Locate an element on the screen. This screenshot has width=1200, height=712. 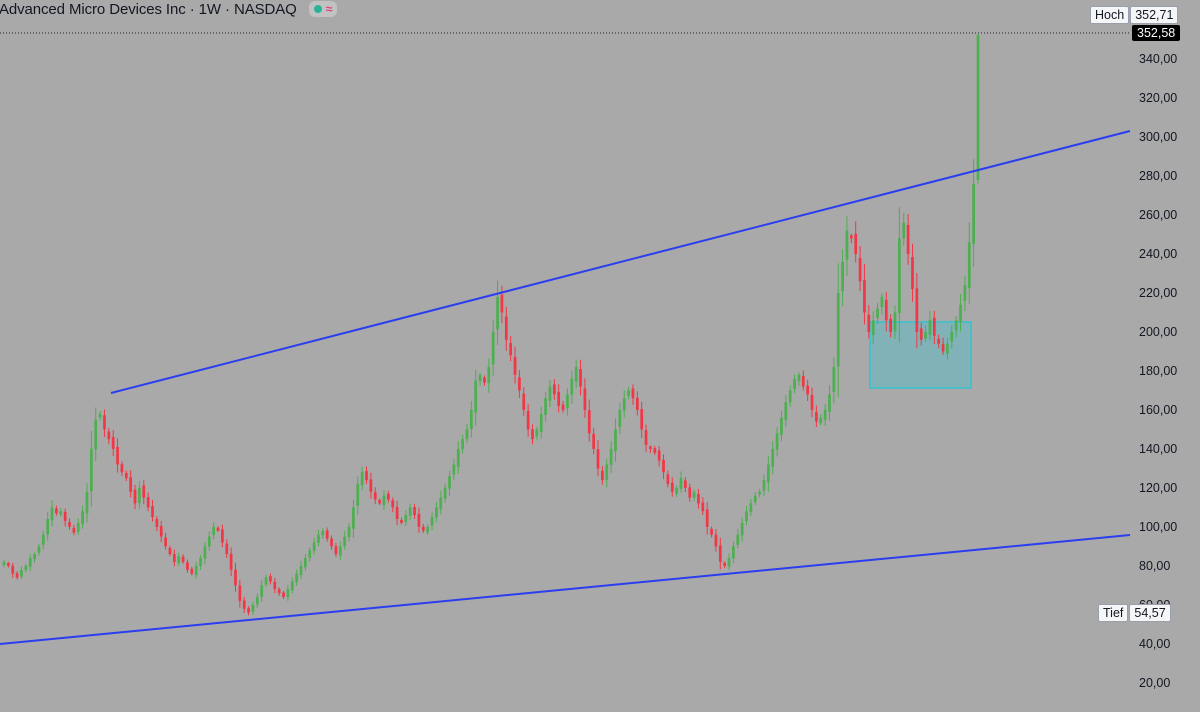
y-tick-label: 280,00 is located at coordinates (1158, 176).